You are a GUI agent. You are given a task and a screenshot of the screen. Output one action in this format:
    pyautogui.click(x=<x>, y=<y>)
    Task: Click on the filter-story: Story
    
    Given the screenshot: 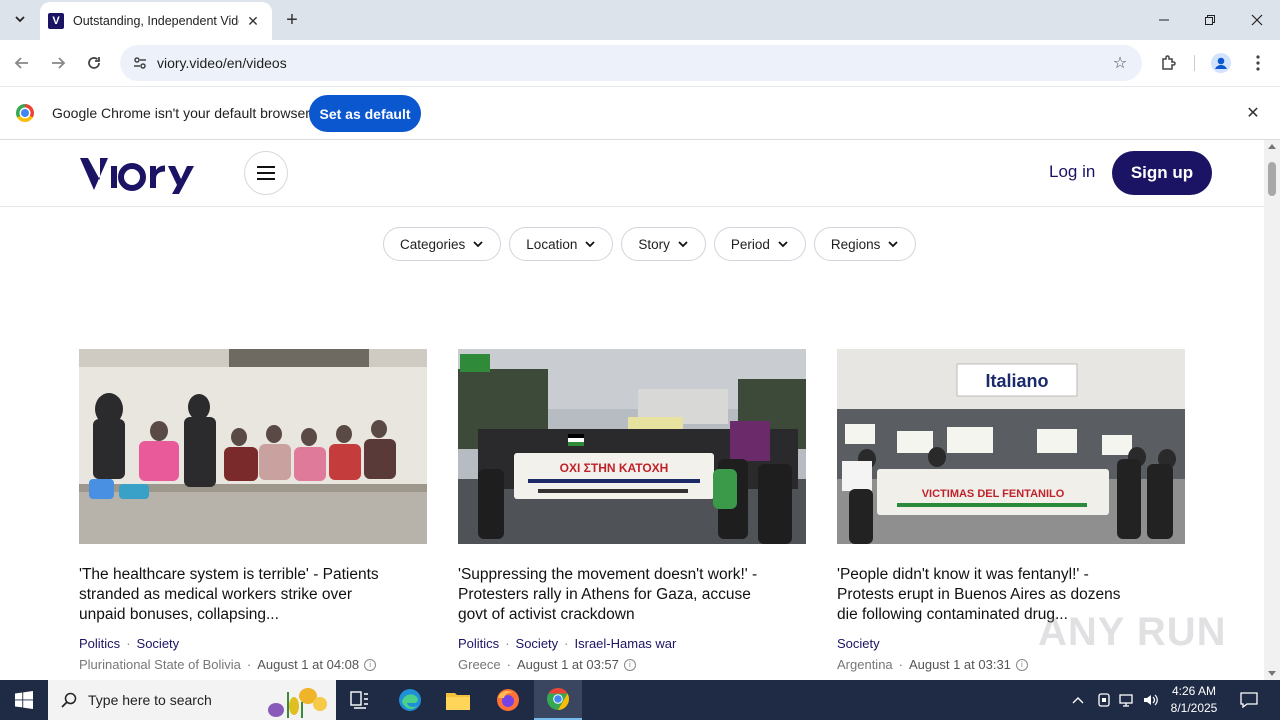 What is the action you would take?
    pyautogui.click(x=663, y=244)
    